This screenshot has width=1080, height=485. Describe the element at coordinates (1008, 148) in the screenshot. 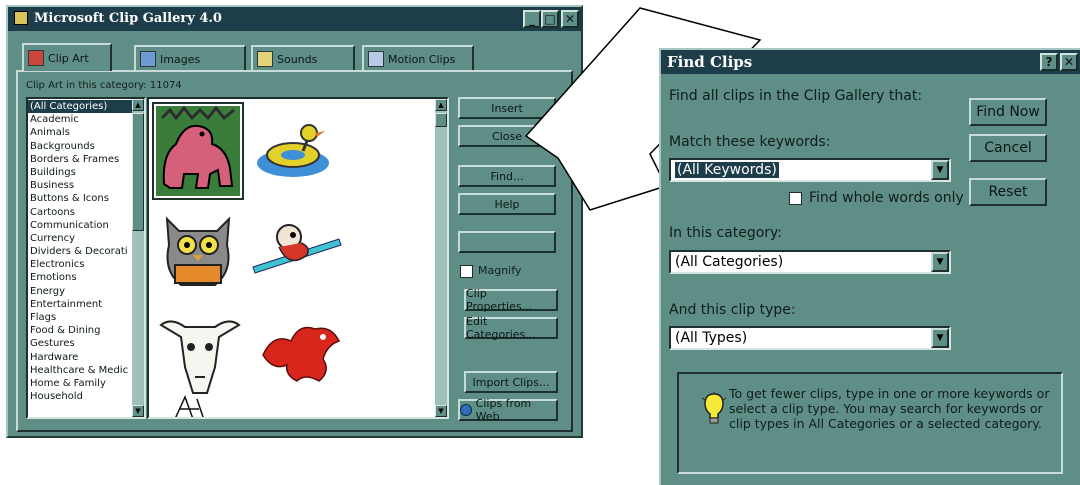

I see `cancel-button: Cancel` at that location.